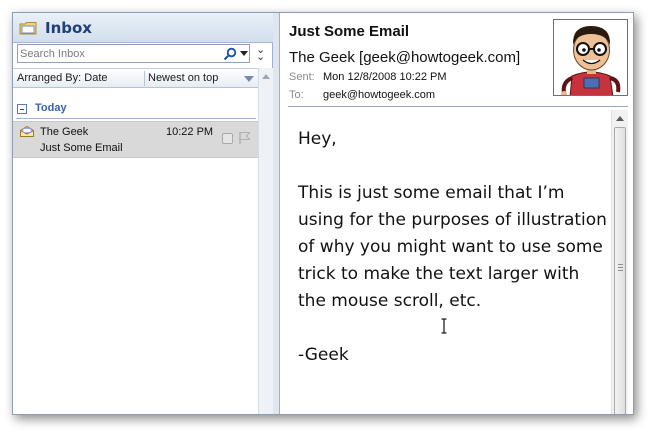 This screenshot has width=655, height=435. What do you see at coordinates (28, 28) in the screenshot?
I see `inbox-folder-icon` at bounding box center [28, 28].